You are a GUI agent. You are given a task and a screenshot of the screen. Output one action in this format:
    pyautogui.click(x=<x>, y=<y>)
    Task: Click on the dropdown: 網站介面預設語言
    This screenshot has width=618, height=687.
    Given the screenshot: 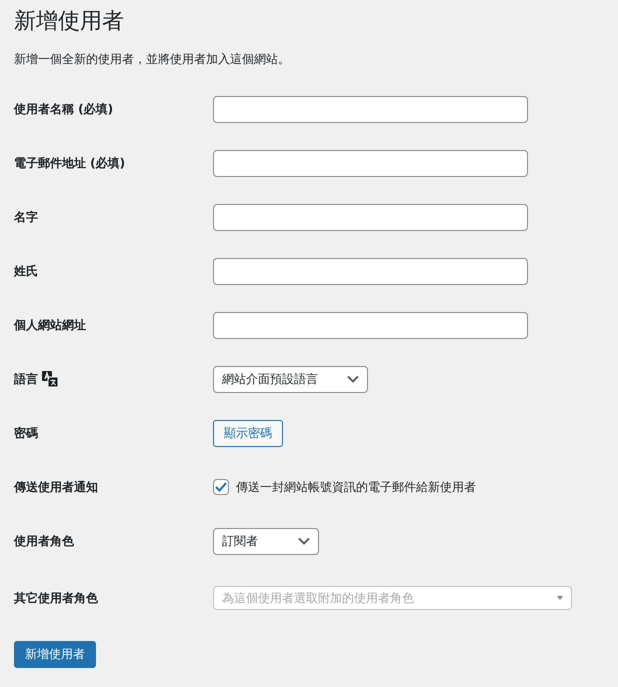 What is the action you would take?
    pyautogui.click(x=290, y=379)
    